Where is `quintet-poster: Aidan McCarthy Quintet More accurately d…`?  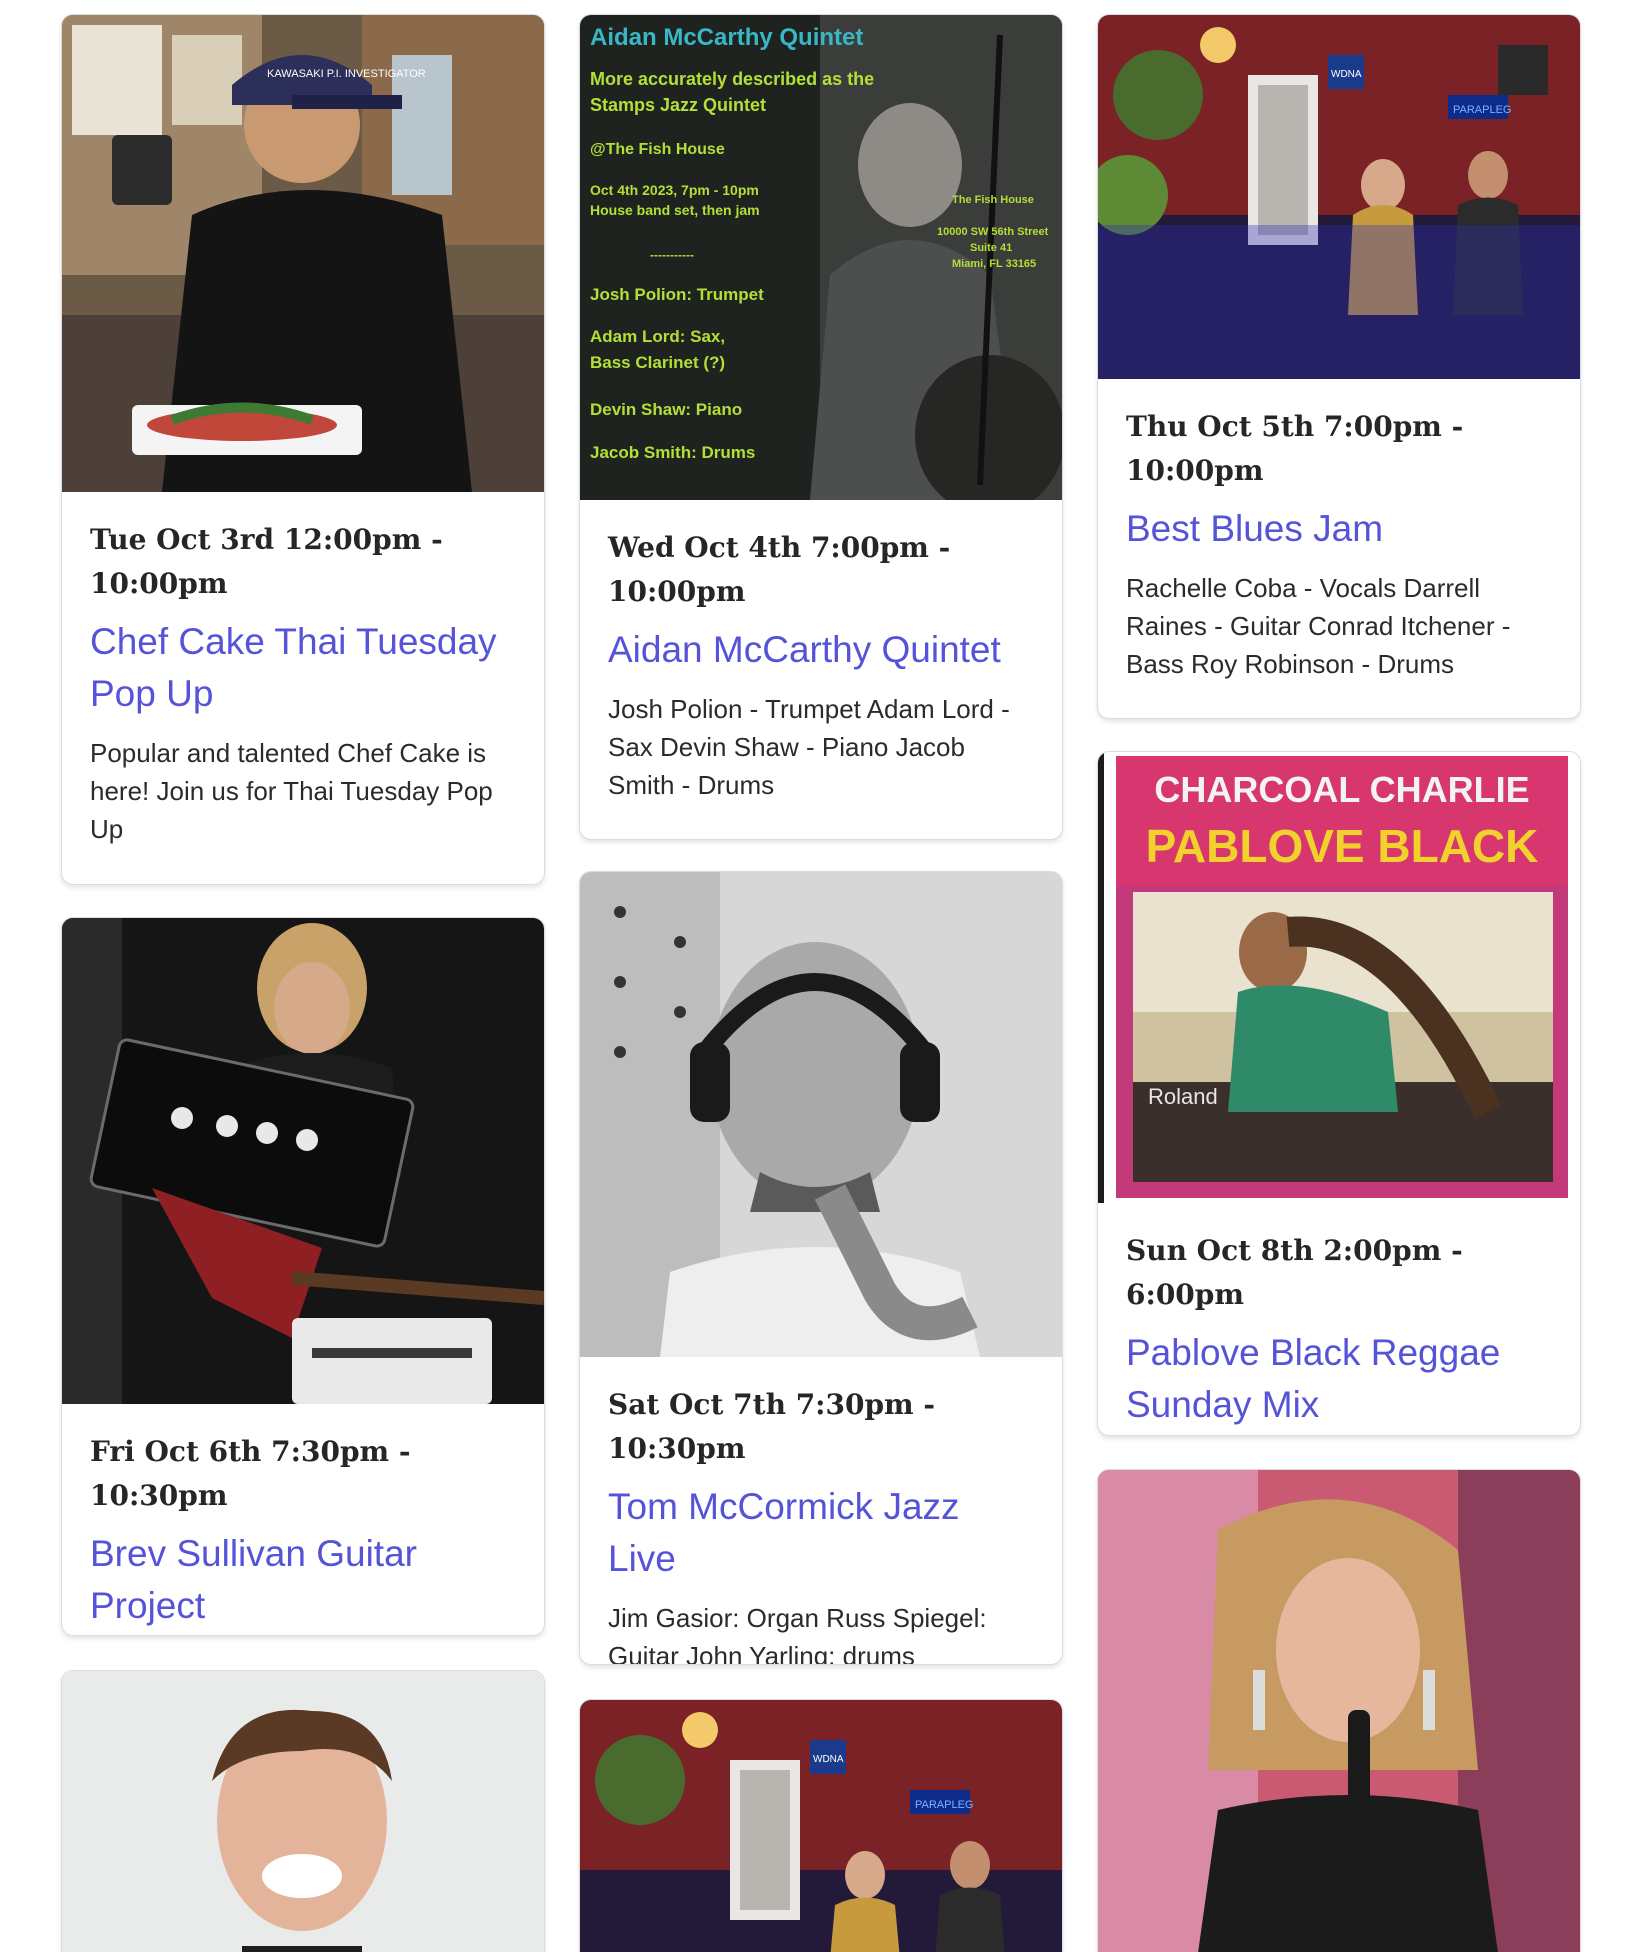 quintet-poster: Aidan McCarthy Quintet More accurately d… is located at coordinates (821, 257).